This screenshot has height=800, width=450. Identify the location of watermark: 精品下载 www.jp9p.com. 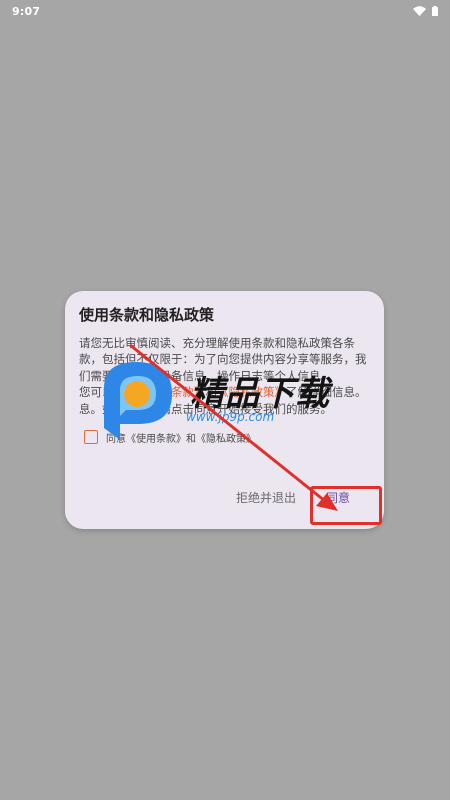
(230, 399).